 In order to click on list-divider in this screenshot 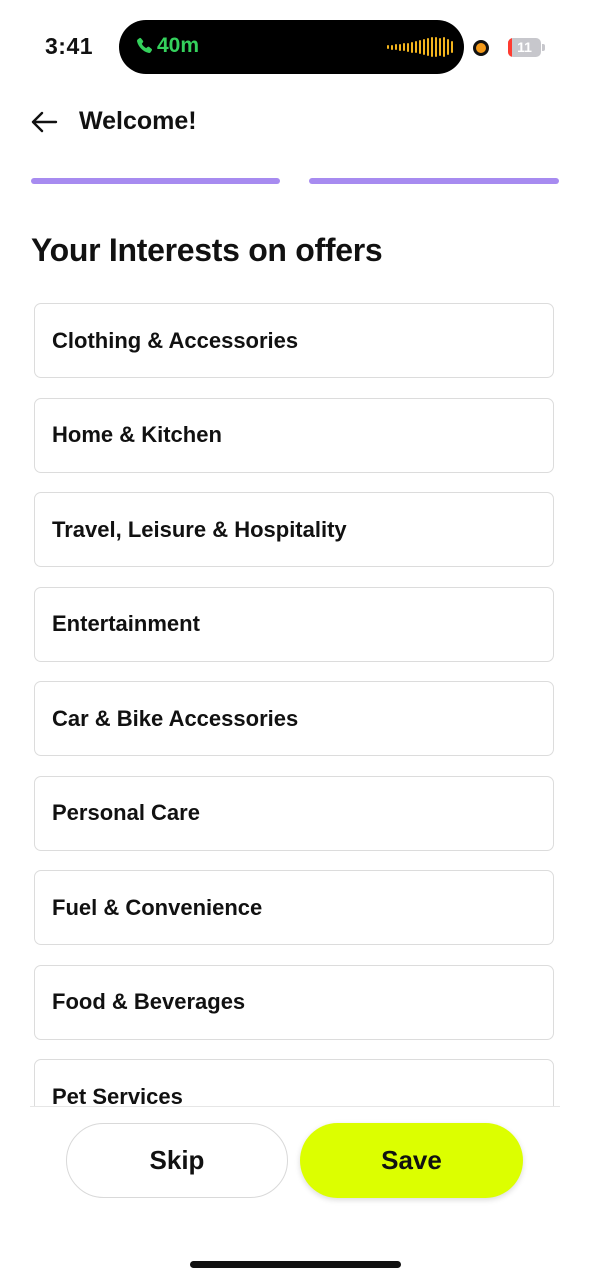, I will do `click(295, 1106)`.